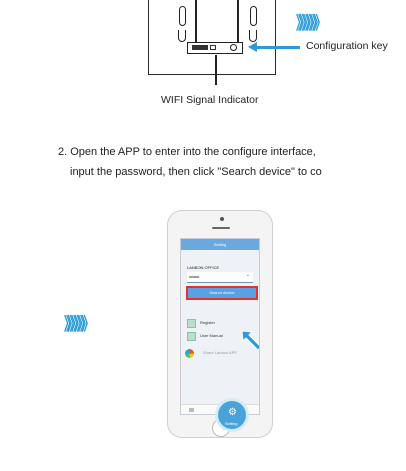 The image size is (406, 471). Describe the element at coordinates (191, 410) in the screenshot. I see `tab-icon` at that location.